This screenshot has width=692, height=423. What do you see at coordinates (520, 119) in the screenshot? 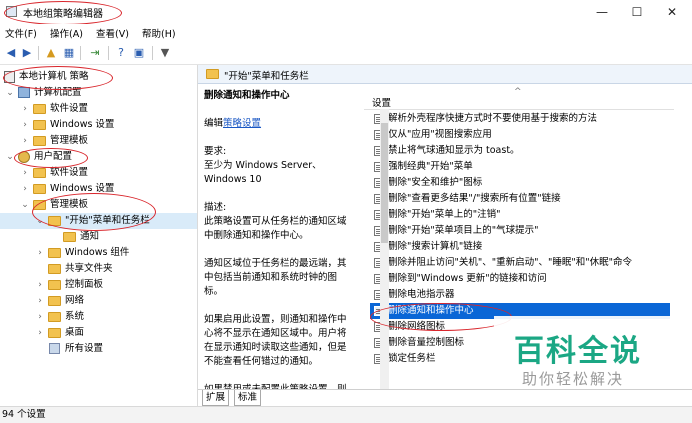
I see `setting-row: 解析外壳程序快捷方式时不要使用基于搜索的方法` at bounding box center [520, 119].